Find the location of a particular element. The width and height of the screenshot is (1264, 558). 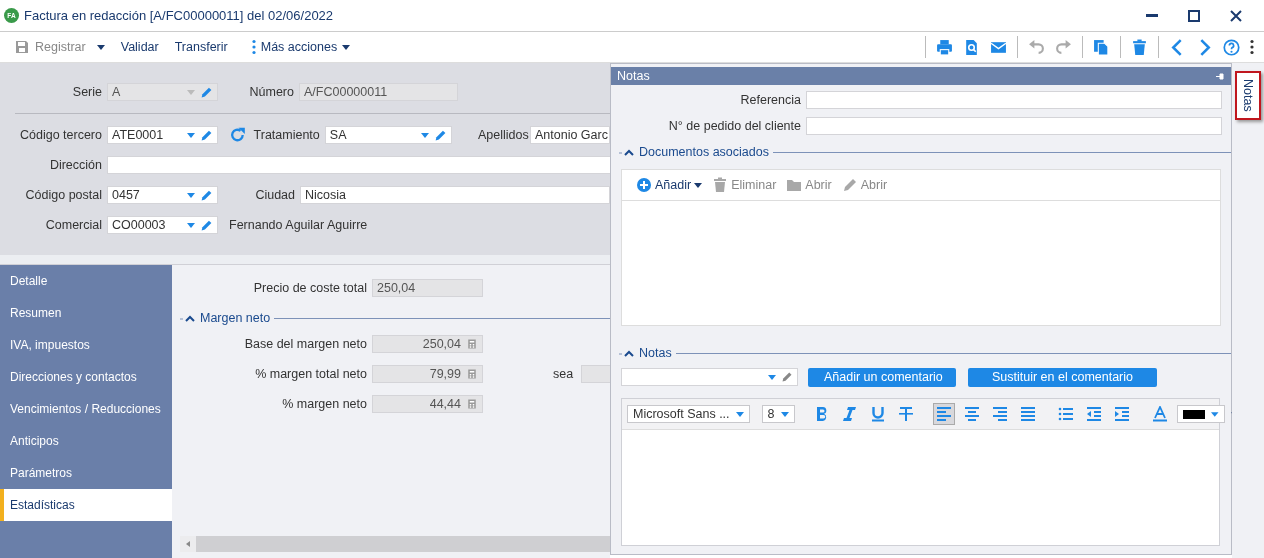

numeric-field: 79,99 is located at coordinates (427, 374).